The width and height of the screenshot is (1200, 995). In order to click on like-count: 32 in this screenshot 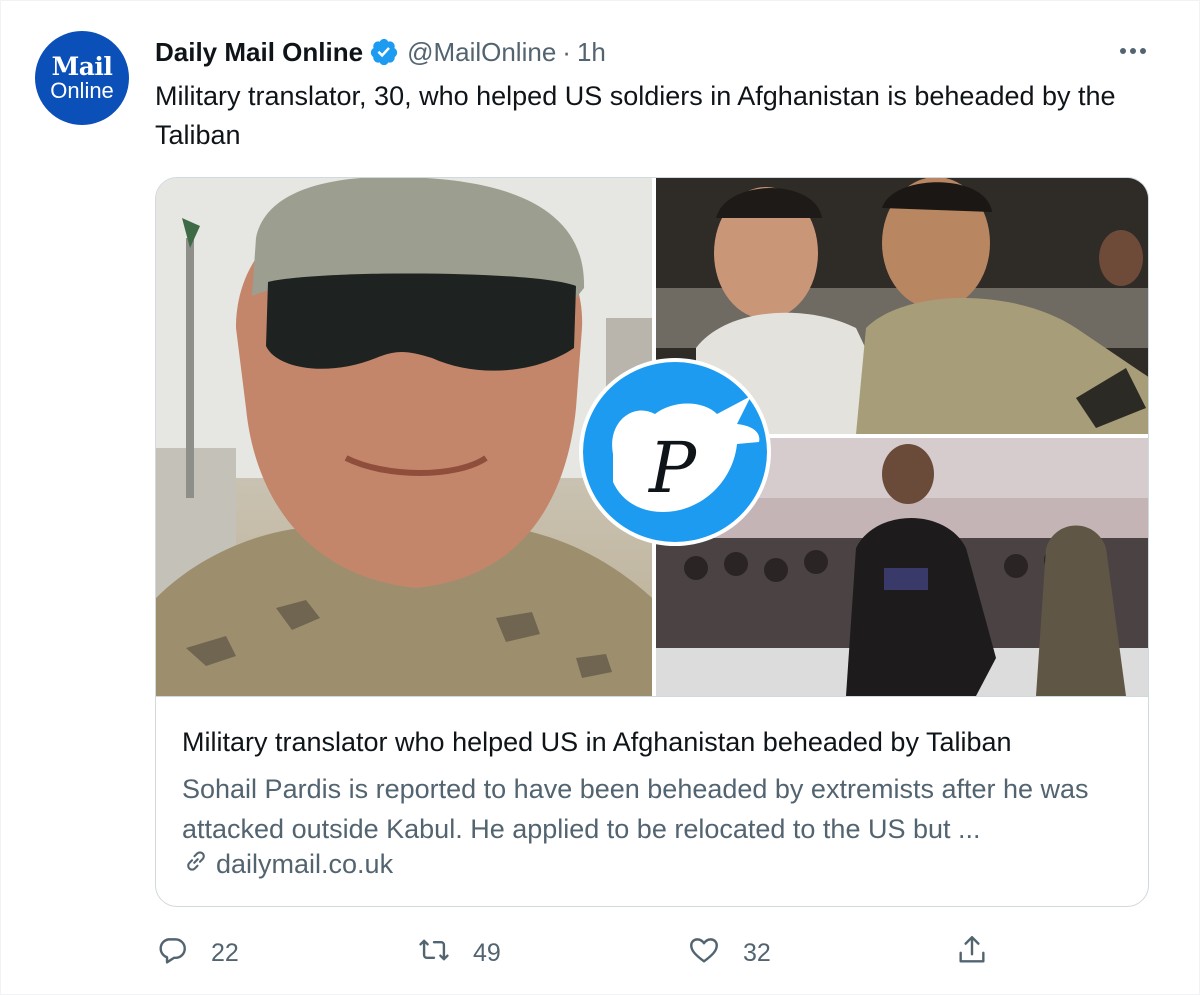, I will do `click(757, 952)`.